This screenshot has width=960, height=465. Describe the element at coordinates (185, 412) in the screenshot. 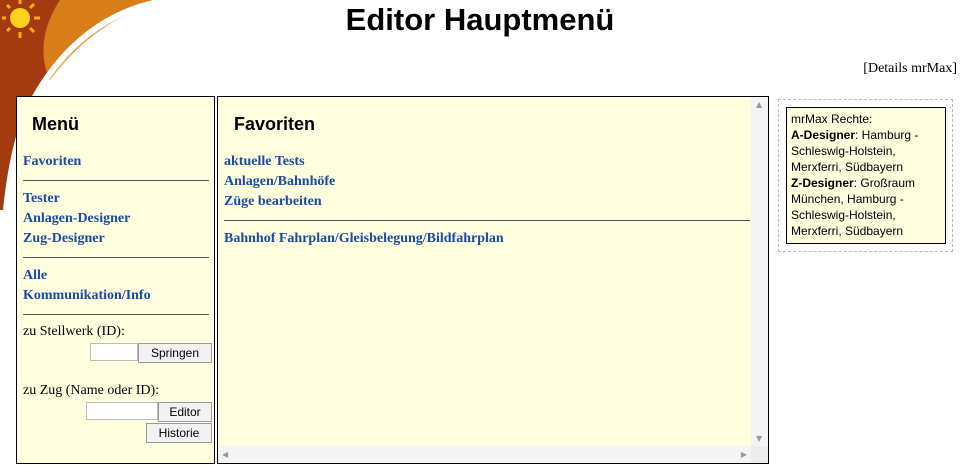

I see `editor-button: Editor` at that location.